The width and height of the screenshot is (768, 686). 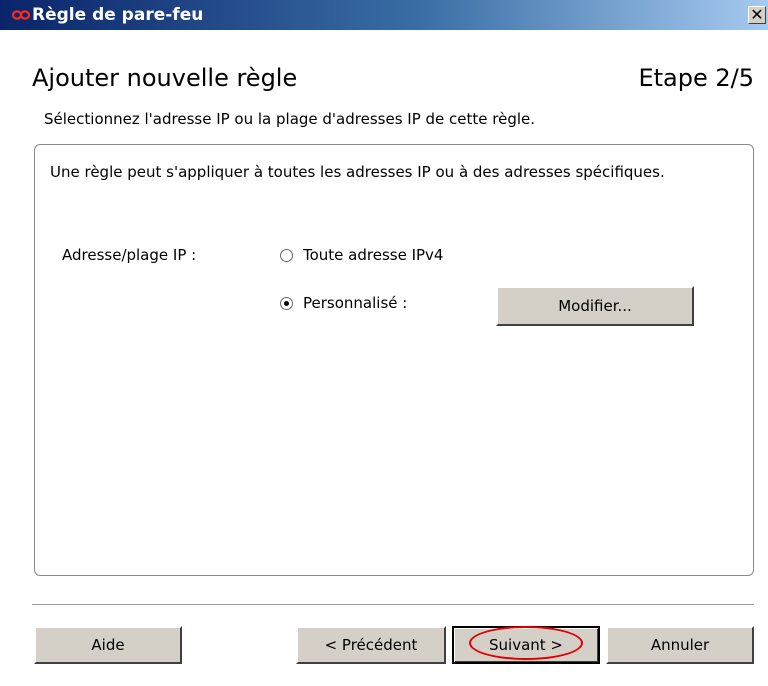 I want to click on help-button: Aide, so click(x=108, y=645).